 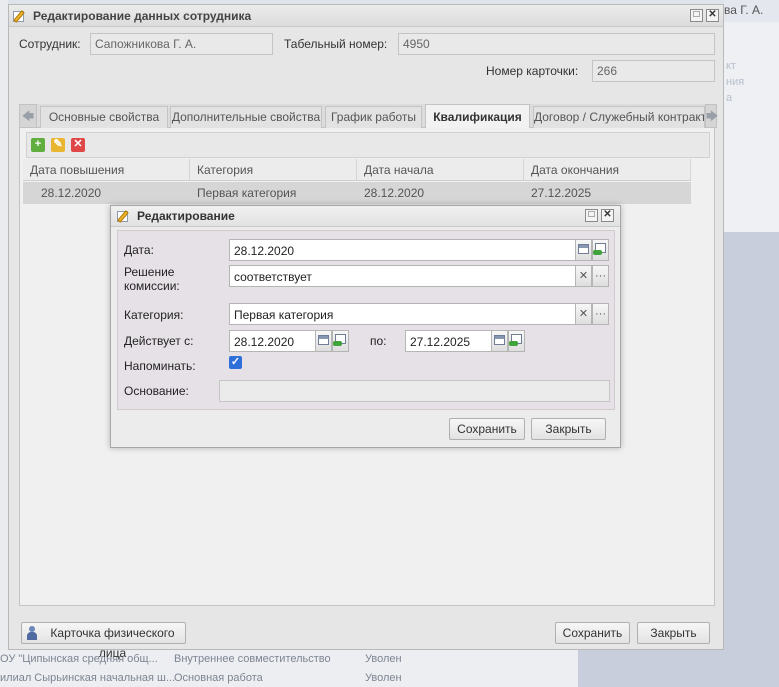 What do you see at coordinates (653, 71) in the screenshot?
I see `card-number-field: 266` at bounding box center [653, 71].